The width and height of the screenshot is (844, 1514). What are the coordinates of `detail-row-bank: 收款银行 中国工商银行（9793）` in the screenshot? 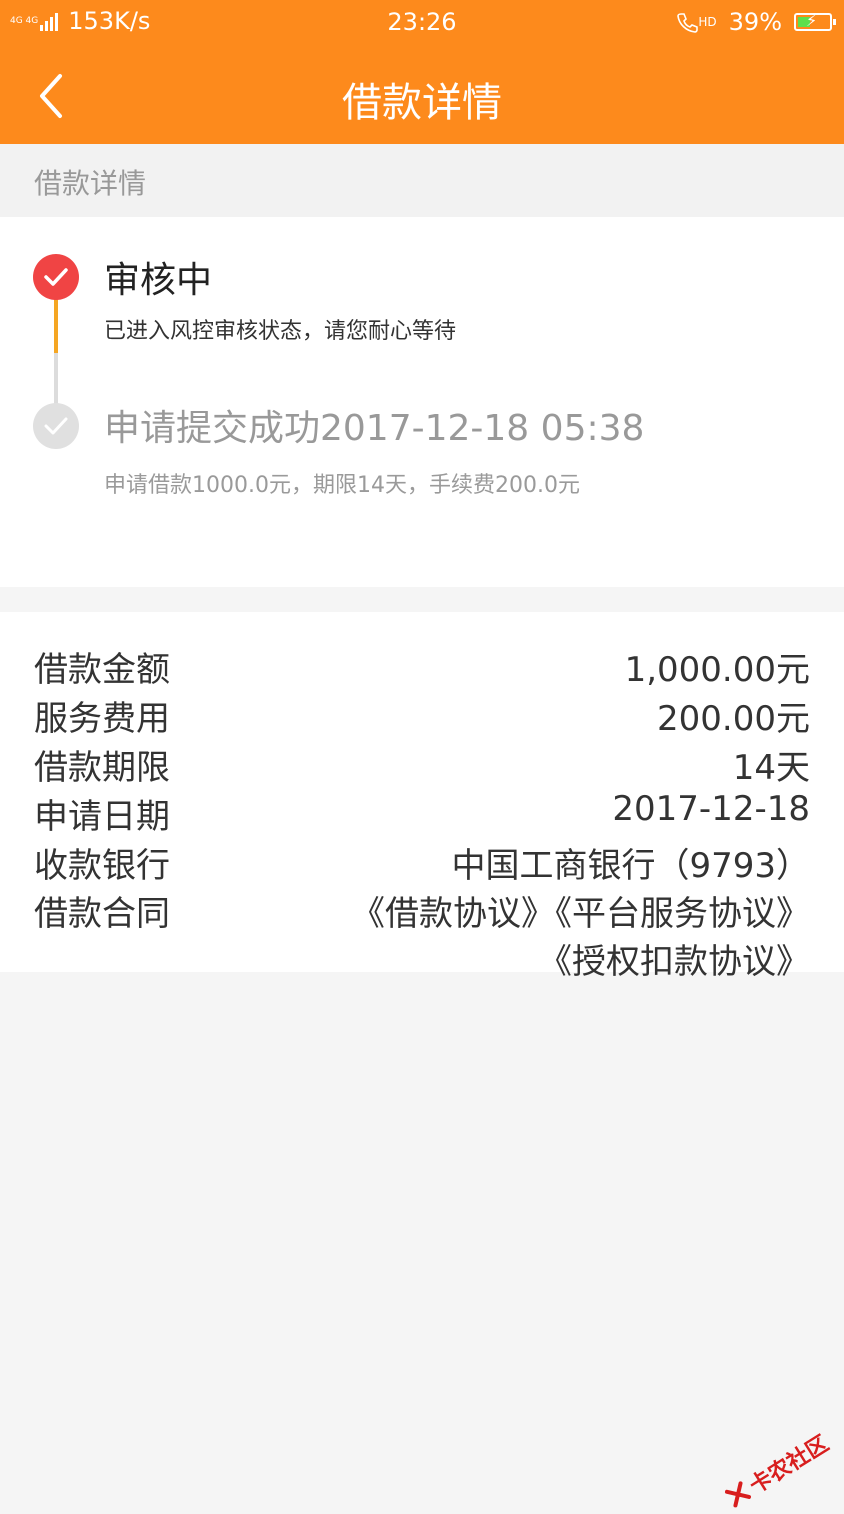 It's located at (422, 862).